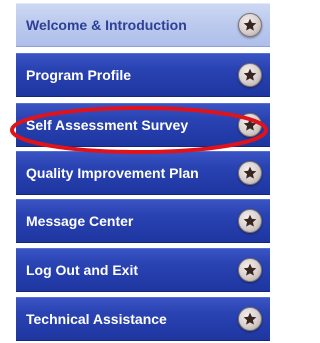 Image resolution: width=320 pixels, height=343 pixels. I want to click on nav-item-technical-assistance: Technical Assistance, so click(143, 319).